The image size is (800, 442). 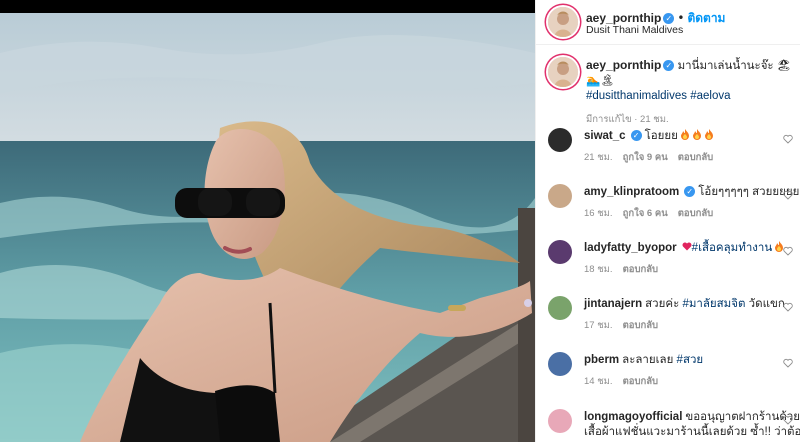 I want to click on comment-time: 16 ชม., so click(x=598, y=213).